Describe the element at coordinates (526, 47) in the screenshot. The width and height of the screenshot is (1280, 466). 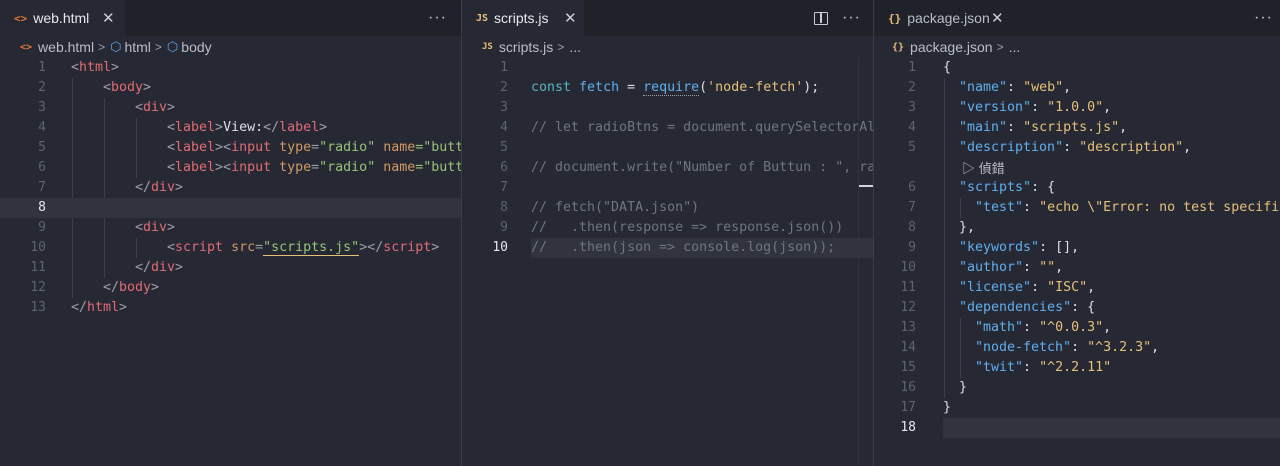
I see `breadcrumb-file: scripts.js` at that location.